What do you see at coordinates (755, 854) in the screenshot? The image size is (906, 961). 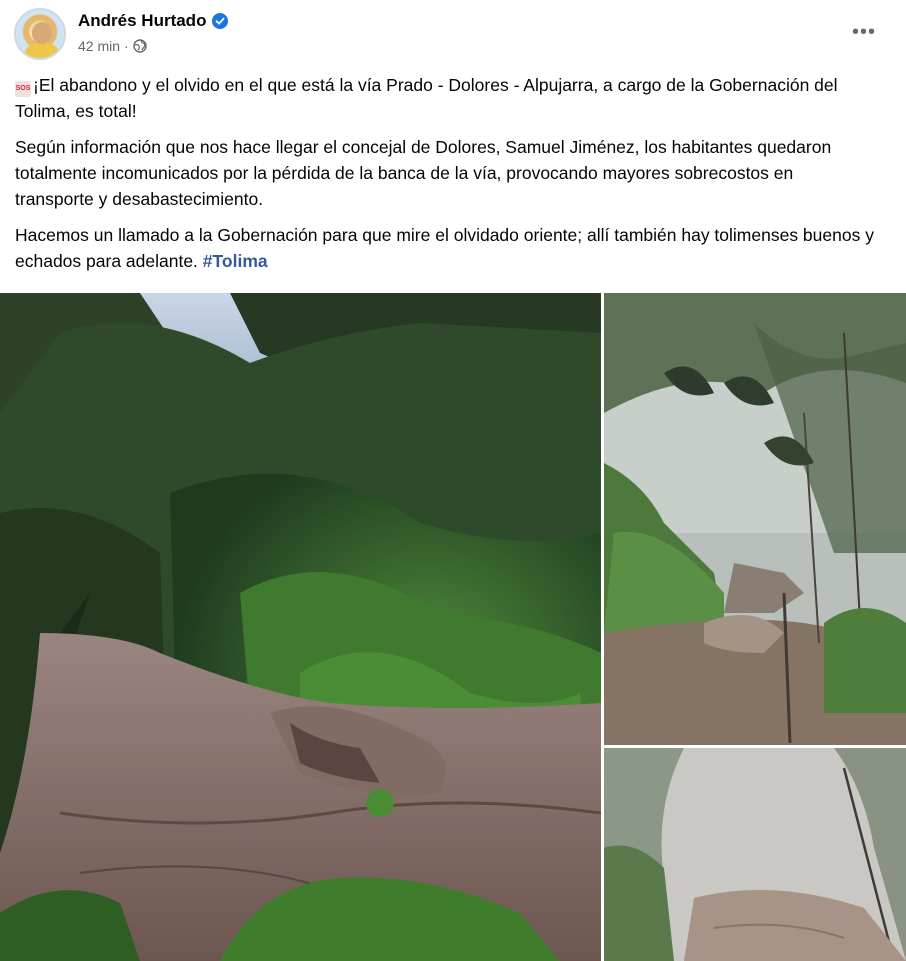 I see `foggy-road-photo` at bounding box center [755, 854].